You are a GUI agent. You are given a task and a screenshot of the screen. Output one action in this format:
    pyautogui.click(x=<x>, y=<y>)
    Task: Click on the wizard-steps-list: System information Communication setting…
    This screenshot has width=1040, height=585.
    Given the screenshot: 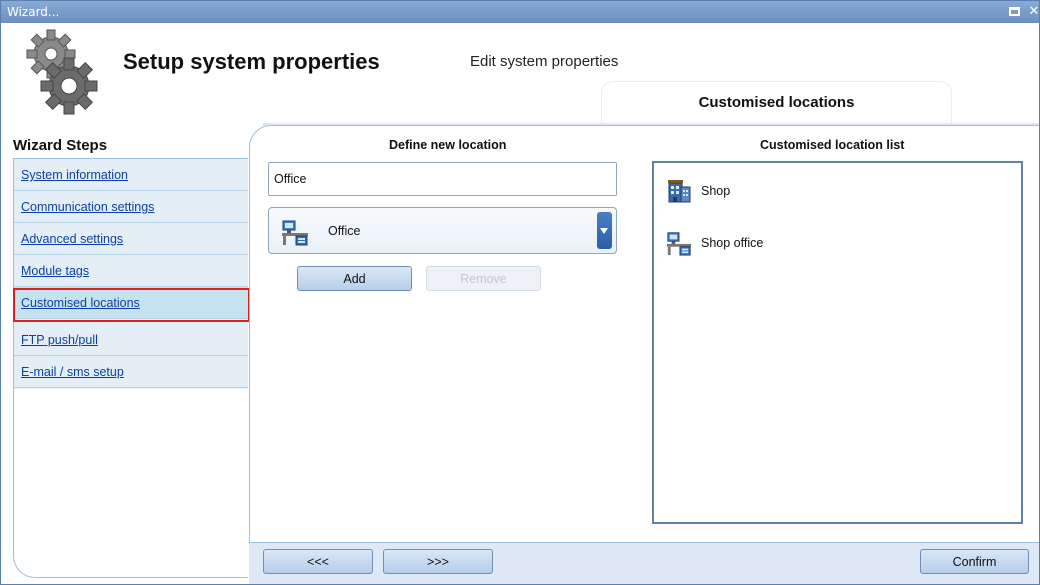 What is the action you would take?
    pyautogui.click(x=131, y=274)
    